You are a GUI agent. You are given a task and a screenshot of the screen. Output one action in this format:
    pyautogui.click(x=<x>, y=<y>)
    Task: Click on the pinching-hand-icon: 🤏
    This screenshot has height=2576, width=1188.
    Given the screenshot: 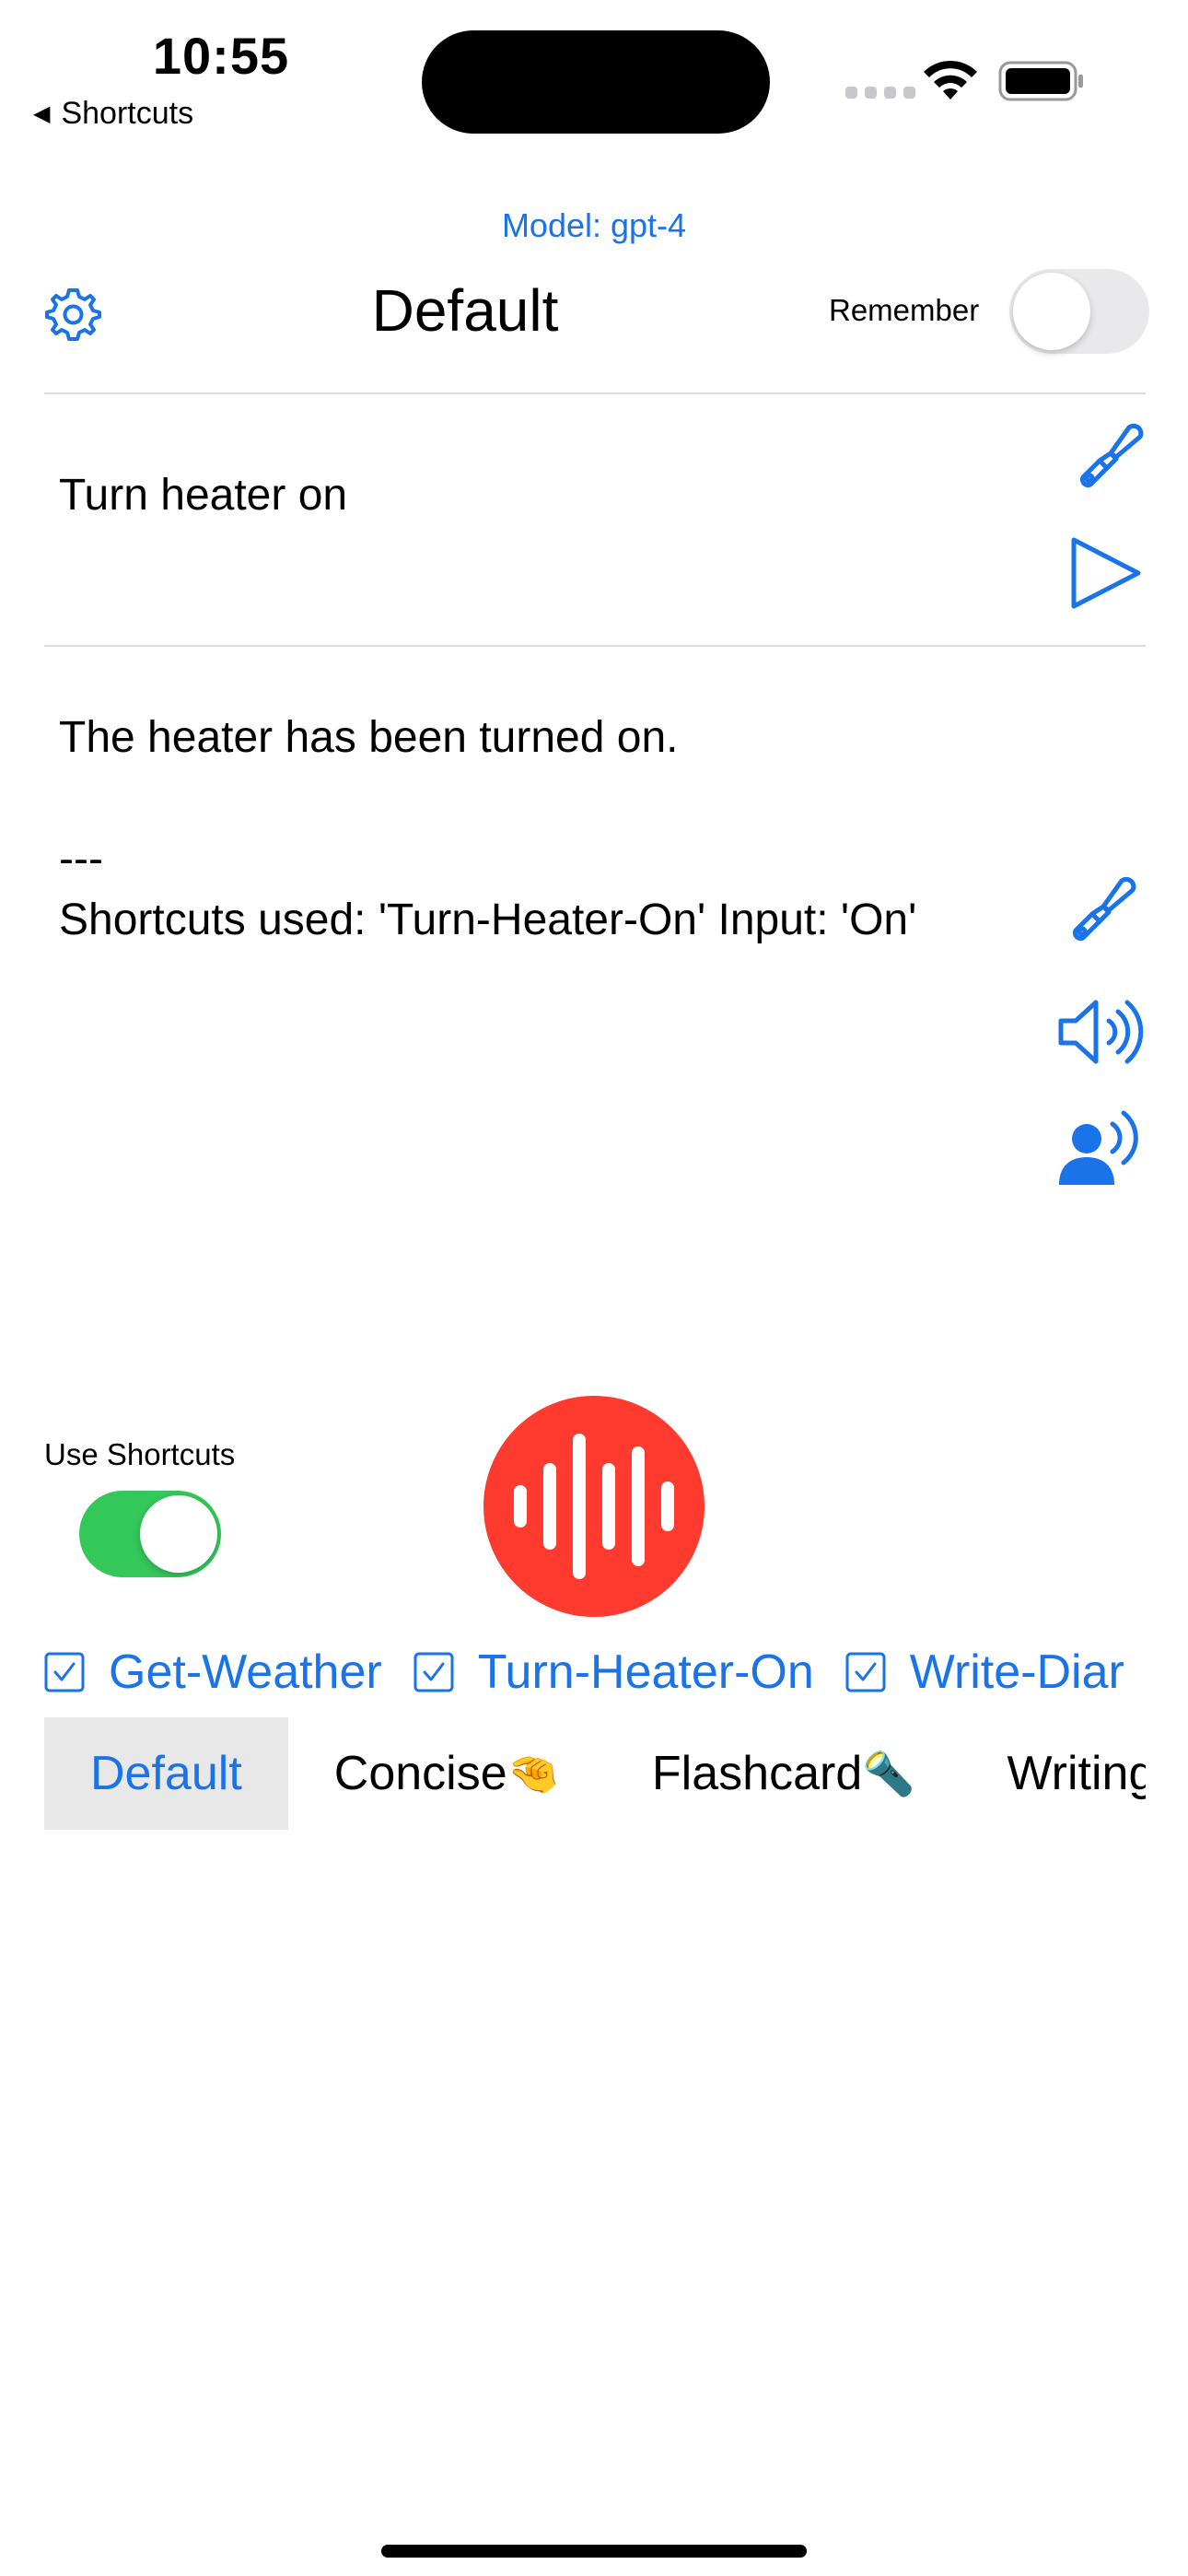 What is the action you would take?
    pyautogui.click(x=533, y=1773)
    